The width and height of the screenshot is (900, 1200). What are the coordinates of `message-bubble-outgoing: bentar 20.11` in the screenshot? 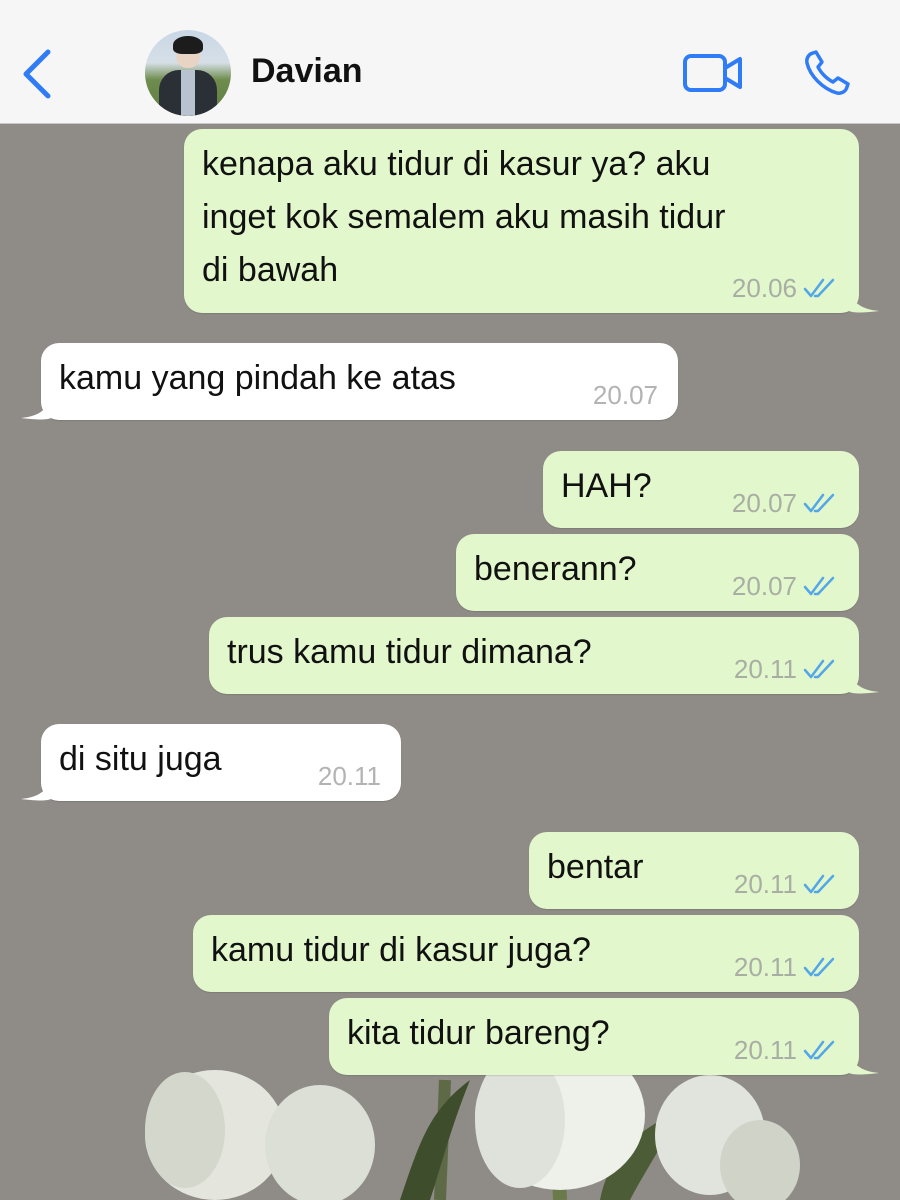 It's located at (694, 870).